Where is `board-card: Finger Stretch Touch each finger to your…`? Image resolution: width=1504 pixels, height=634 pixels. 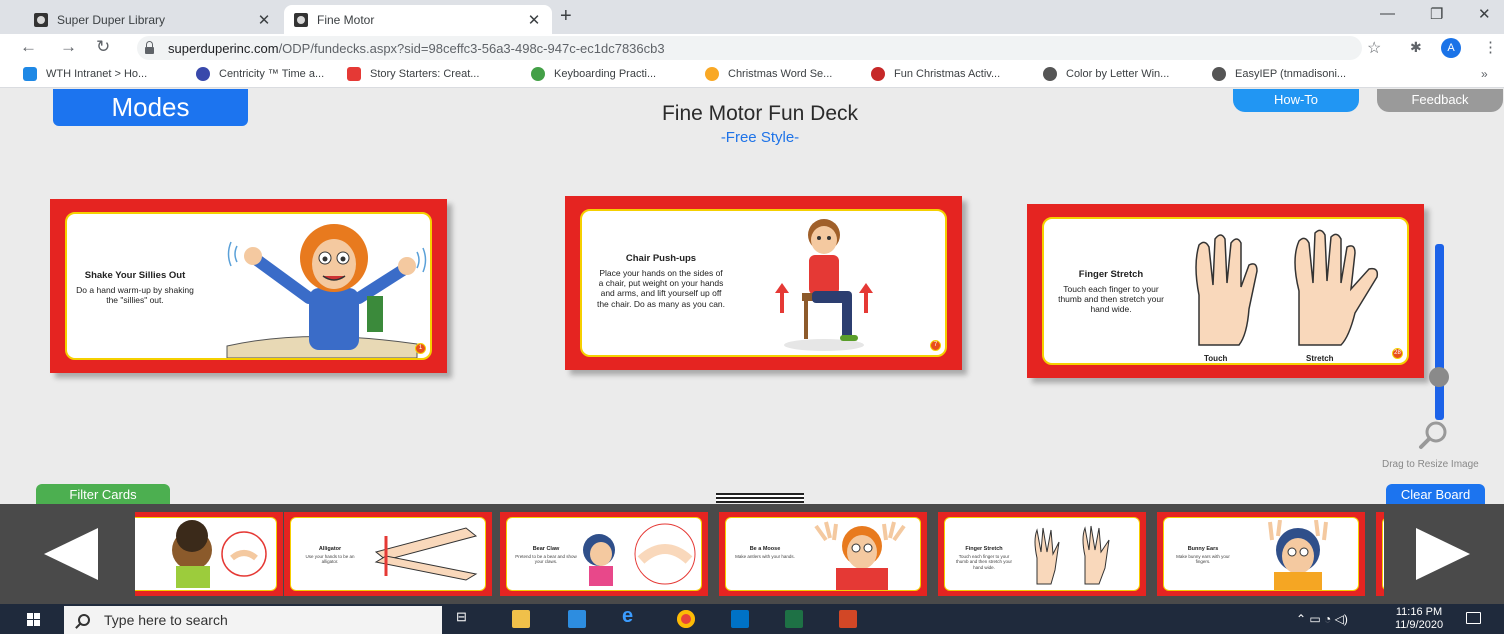
board-card: Finger Stretch Touch each finger to your… is located at coordinates (1225, 291).